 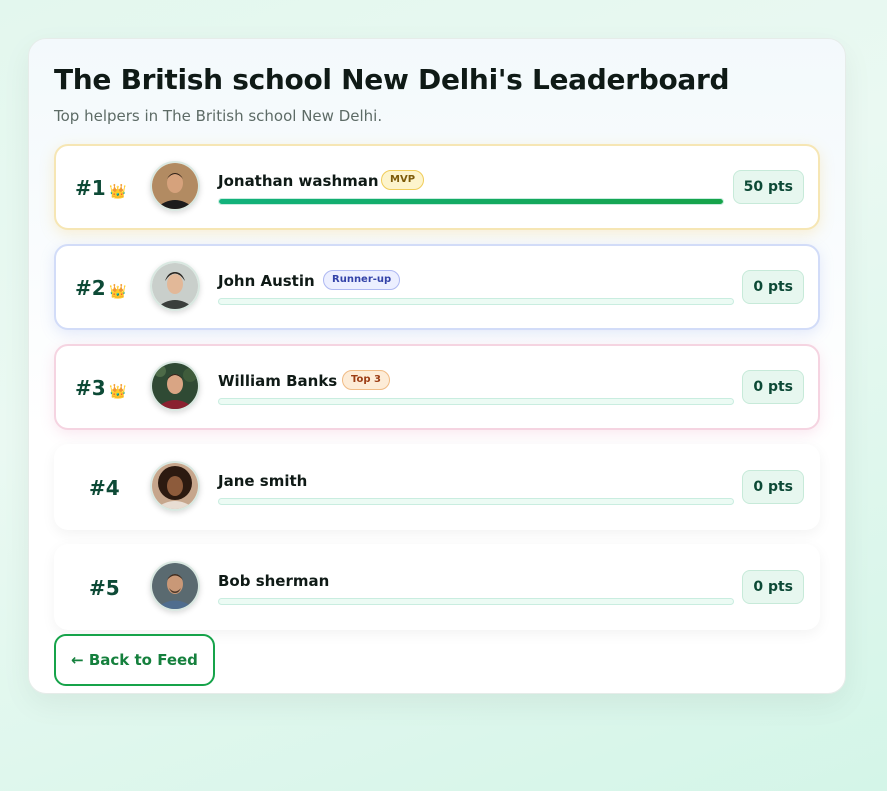 What do you see at coordinates (263, 481) in the screenshot?
I see `leader-name: Jane smith` at bounding box center [263, 481].